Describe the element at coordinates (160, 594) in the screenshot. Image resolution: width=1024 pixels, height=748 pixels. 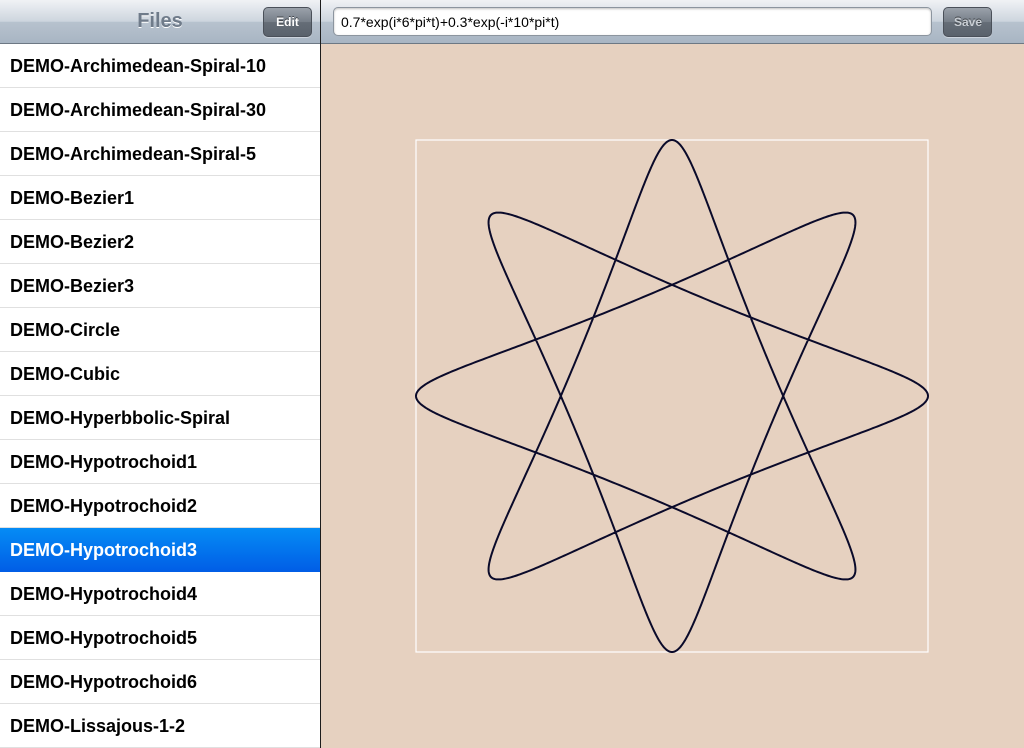
I see `file-row: DEMO-Hypotrochoid4` at that location.